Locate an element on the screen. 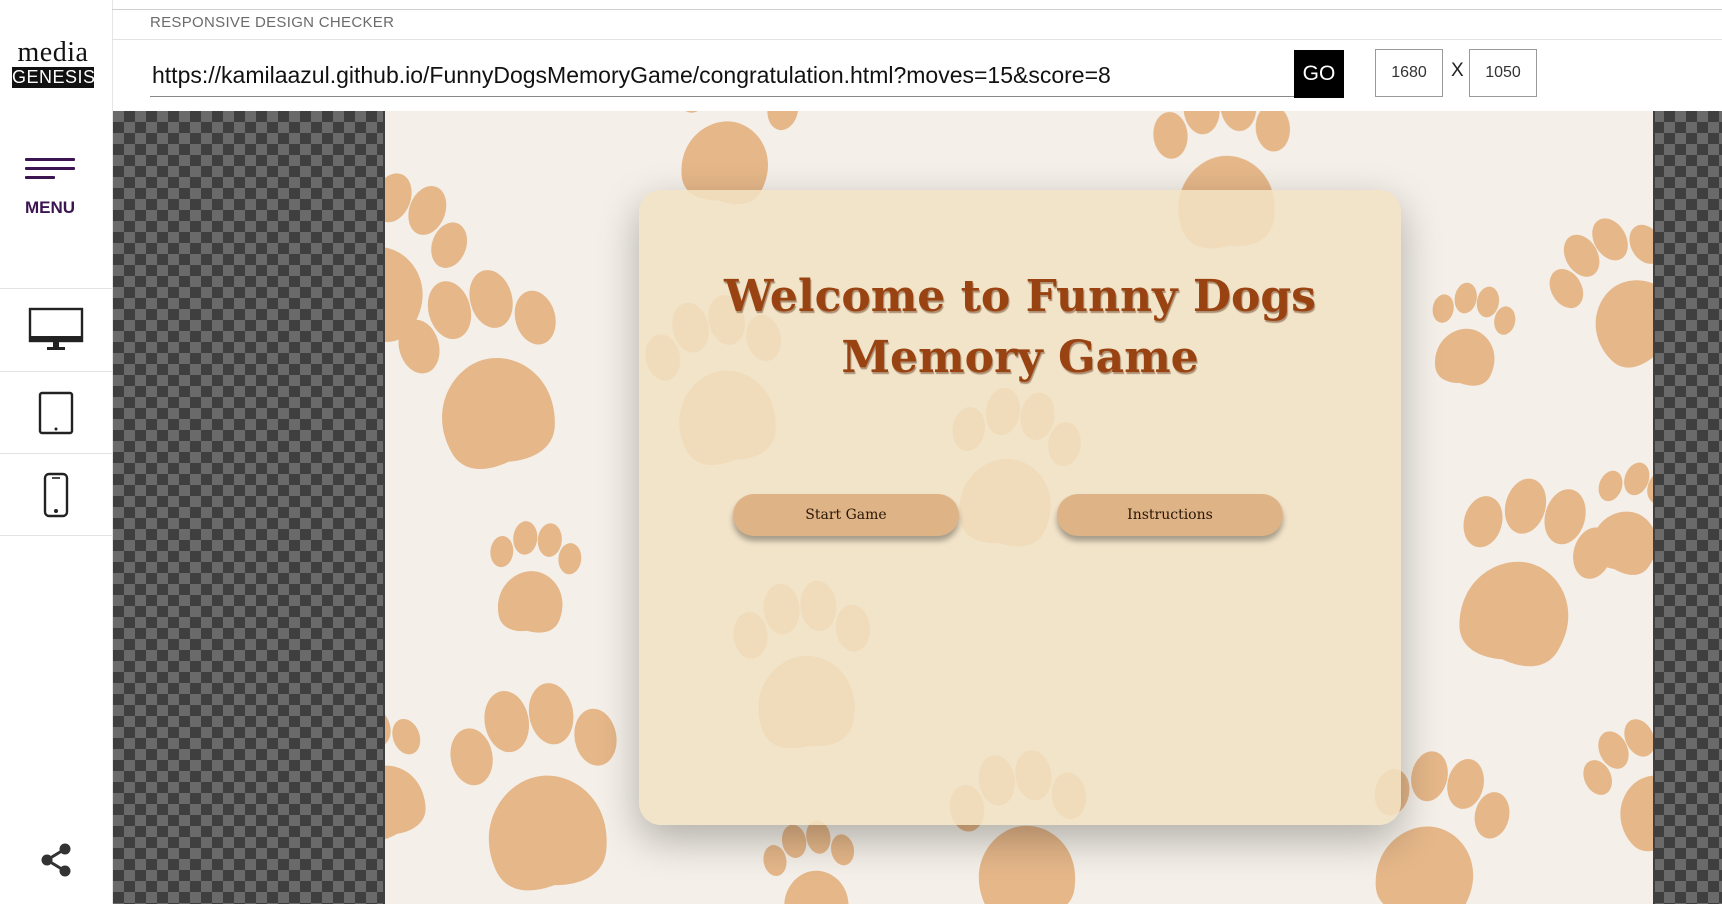  desktop-view-button is located at coordinates (56, 330).